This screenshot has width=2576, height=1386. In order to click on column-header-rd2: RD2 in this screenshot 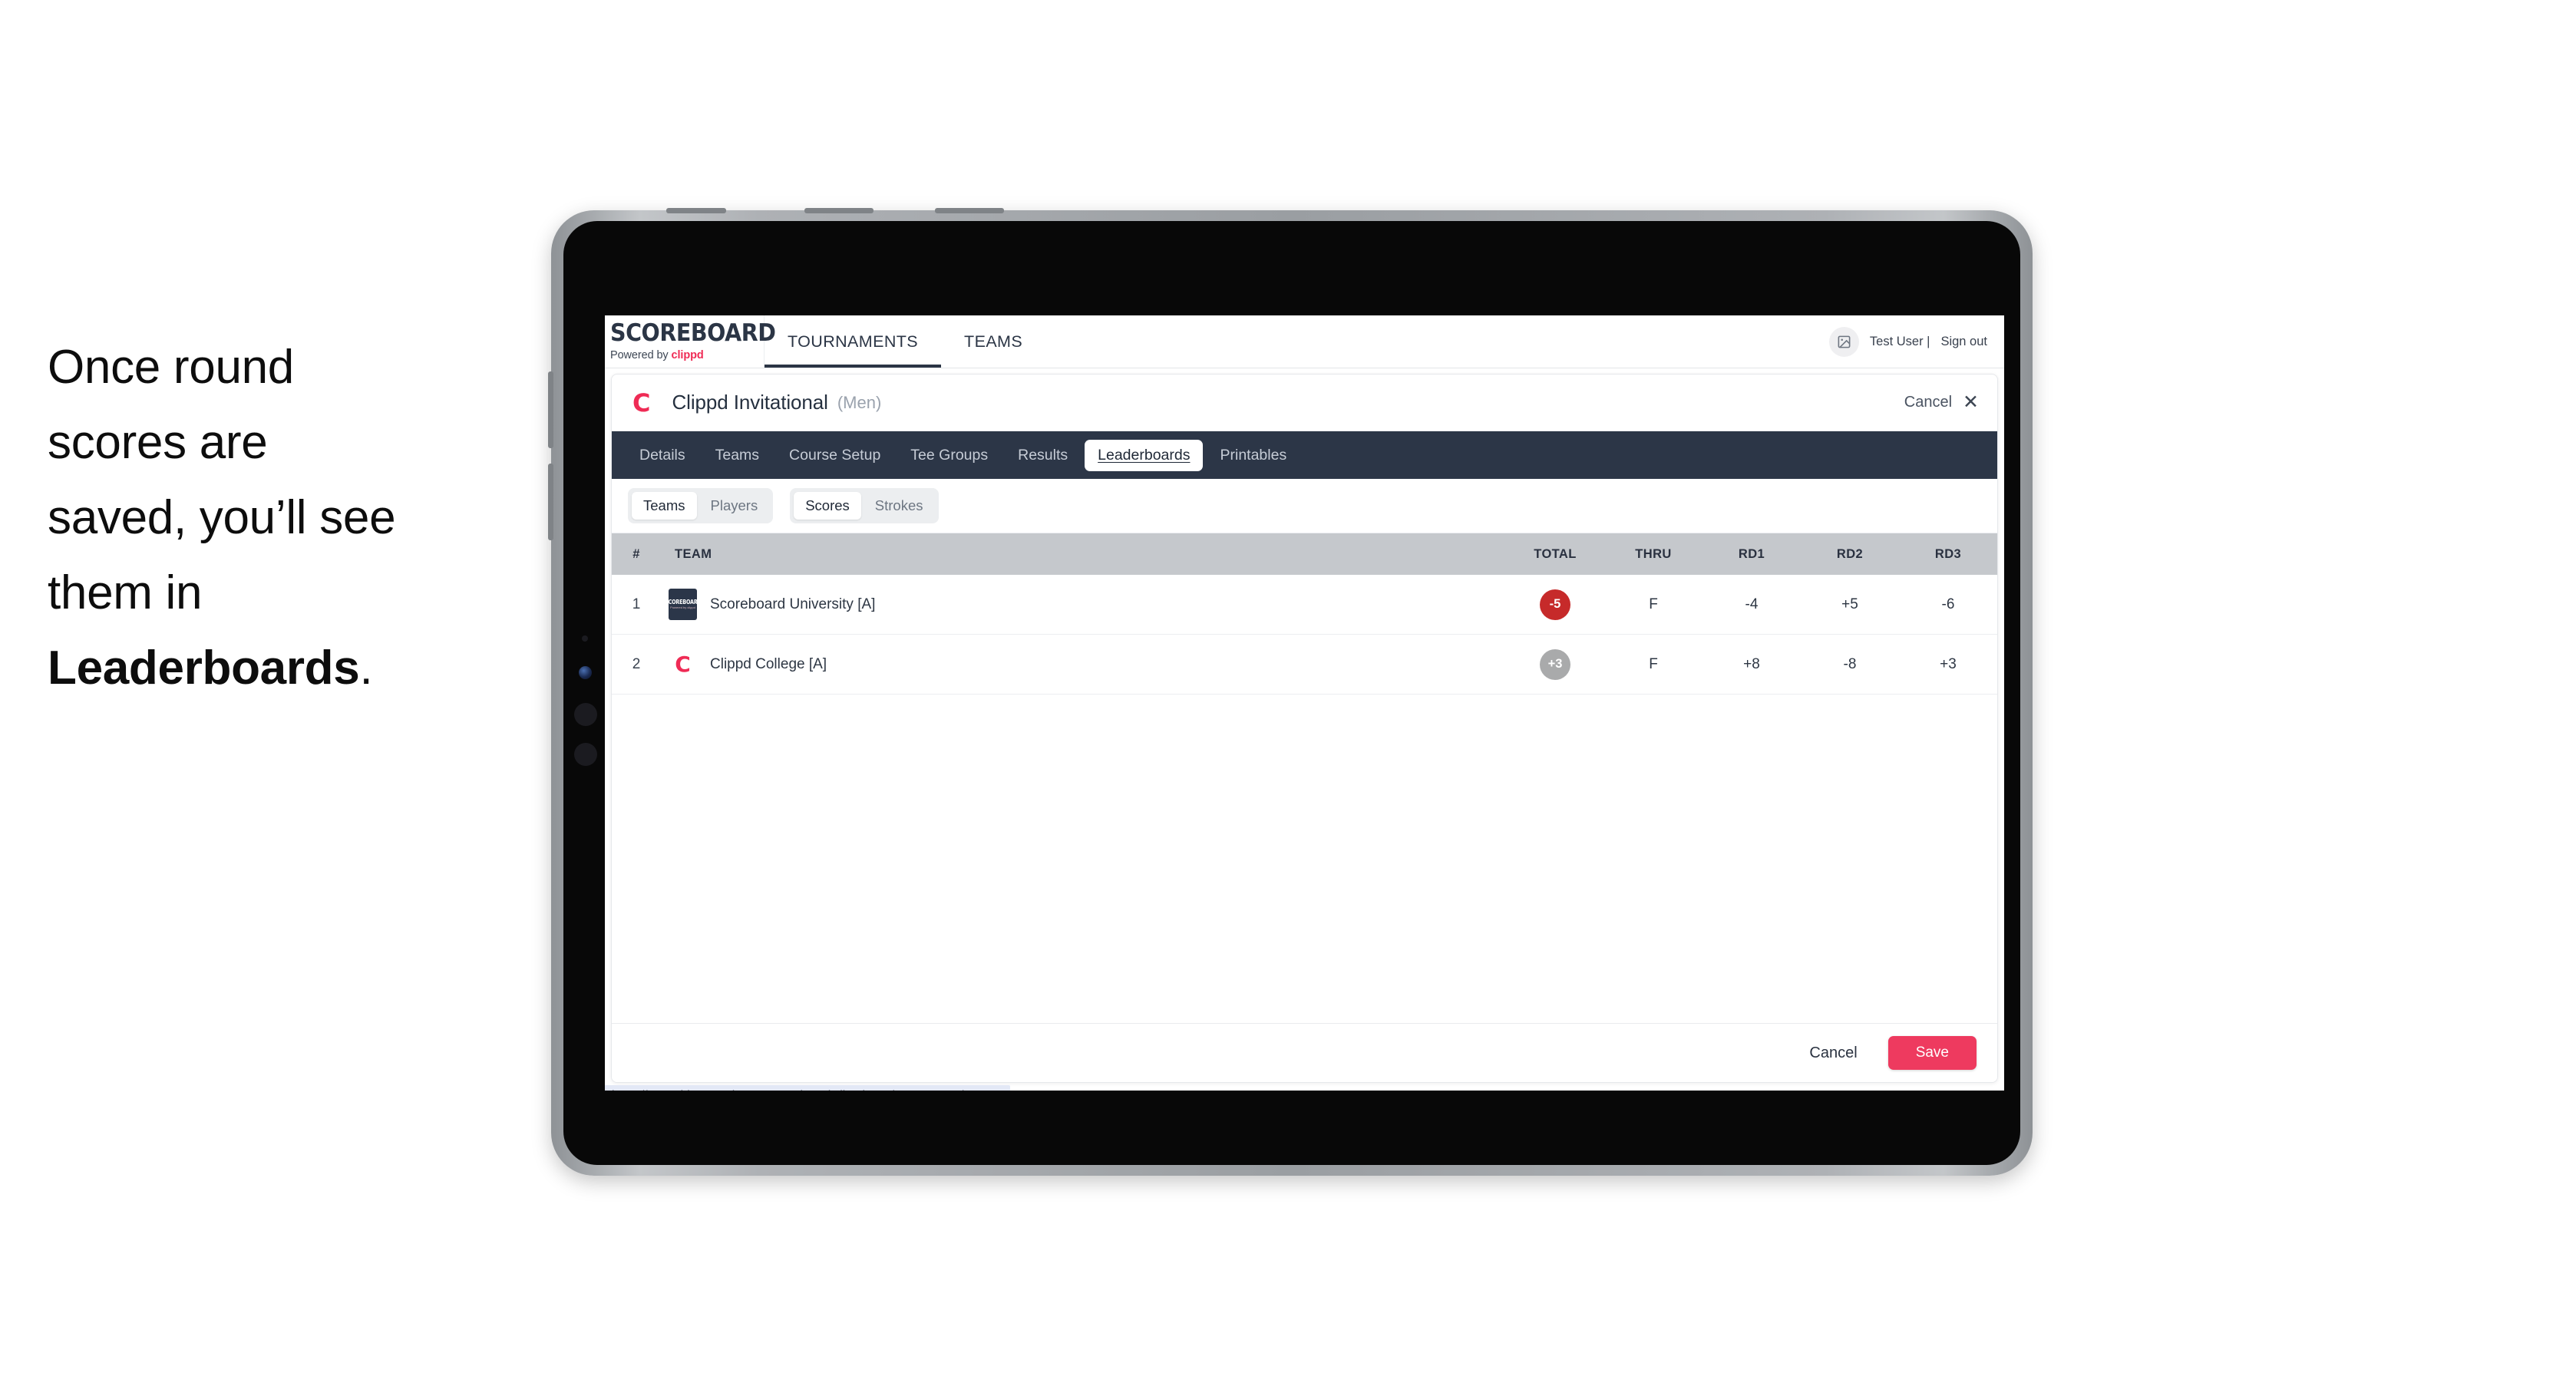, I will do `click(1850, 554)`.